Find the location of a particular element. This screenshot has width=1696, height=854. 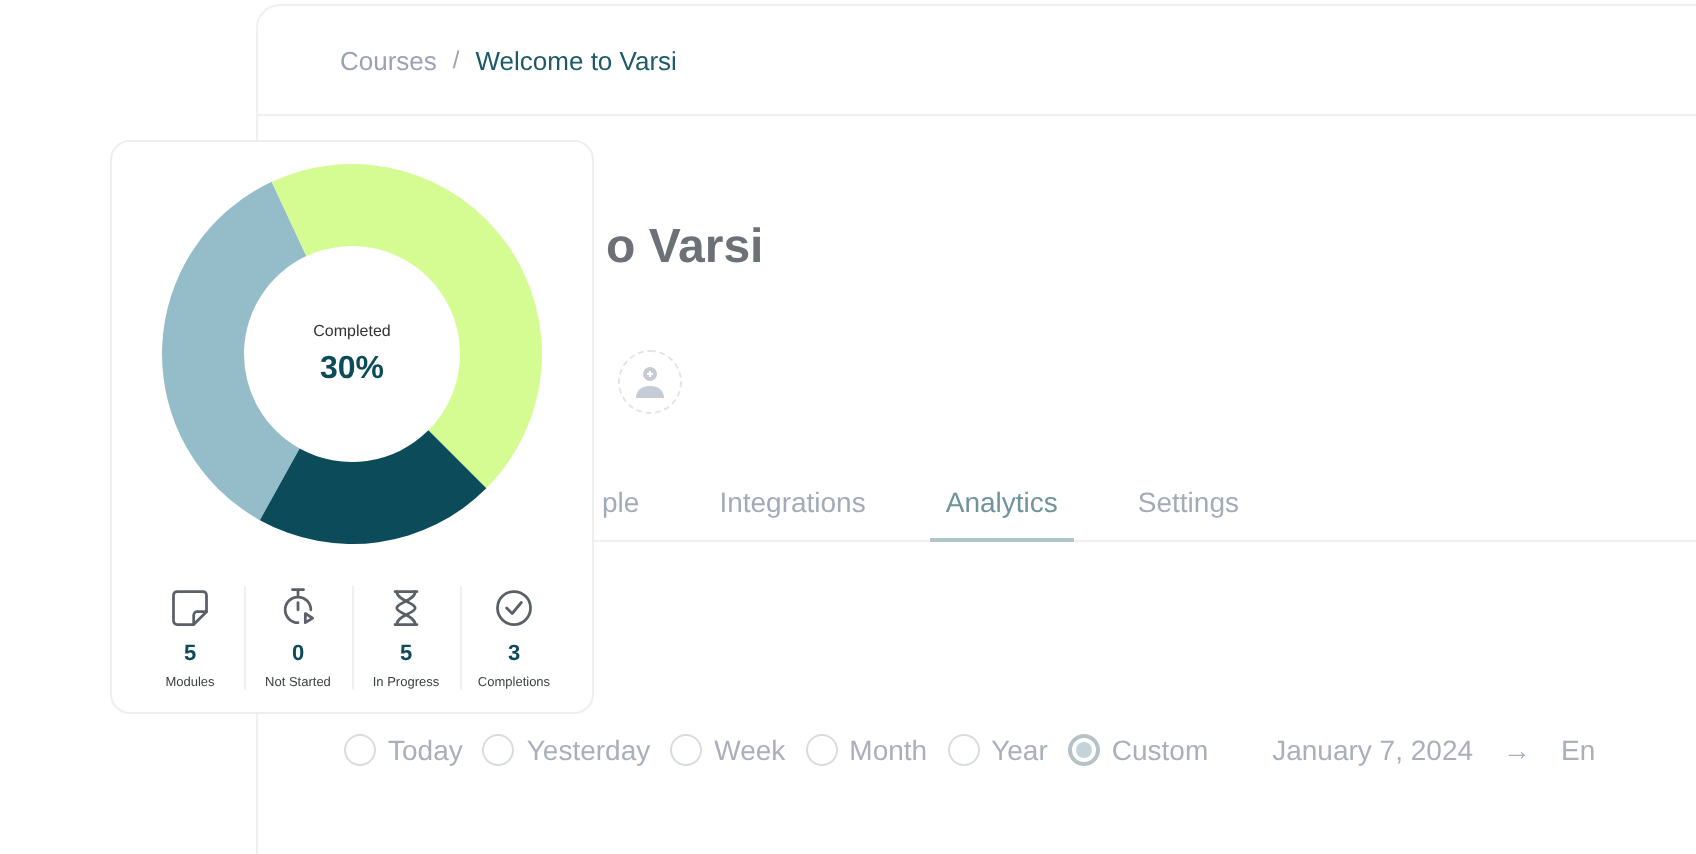

stat-value: 0 is located at coordinates (298, 654).